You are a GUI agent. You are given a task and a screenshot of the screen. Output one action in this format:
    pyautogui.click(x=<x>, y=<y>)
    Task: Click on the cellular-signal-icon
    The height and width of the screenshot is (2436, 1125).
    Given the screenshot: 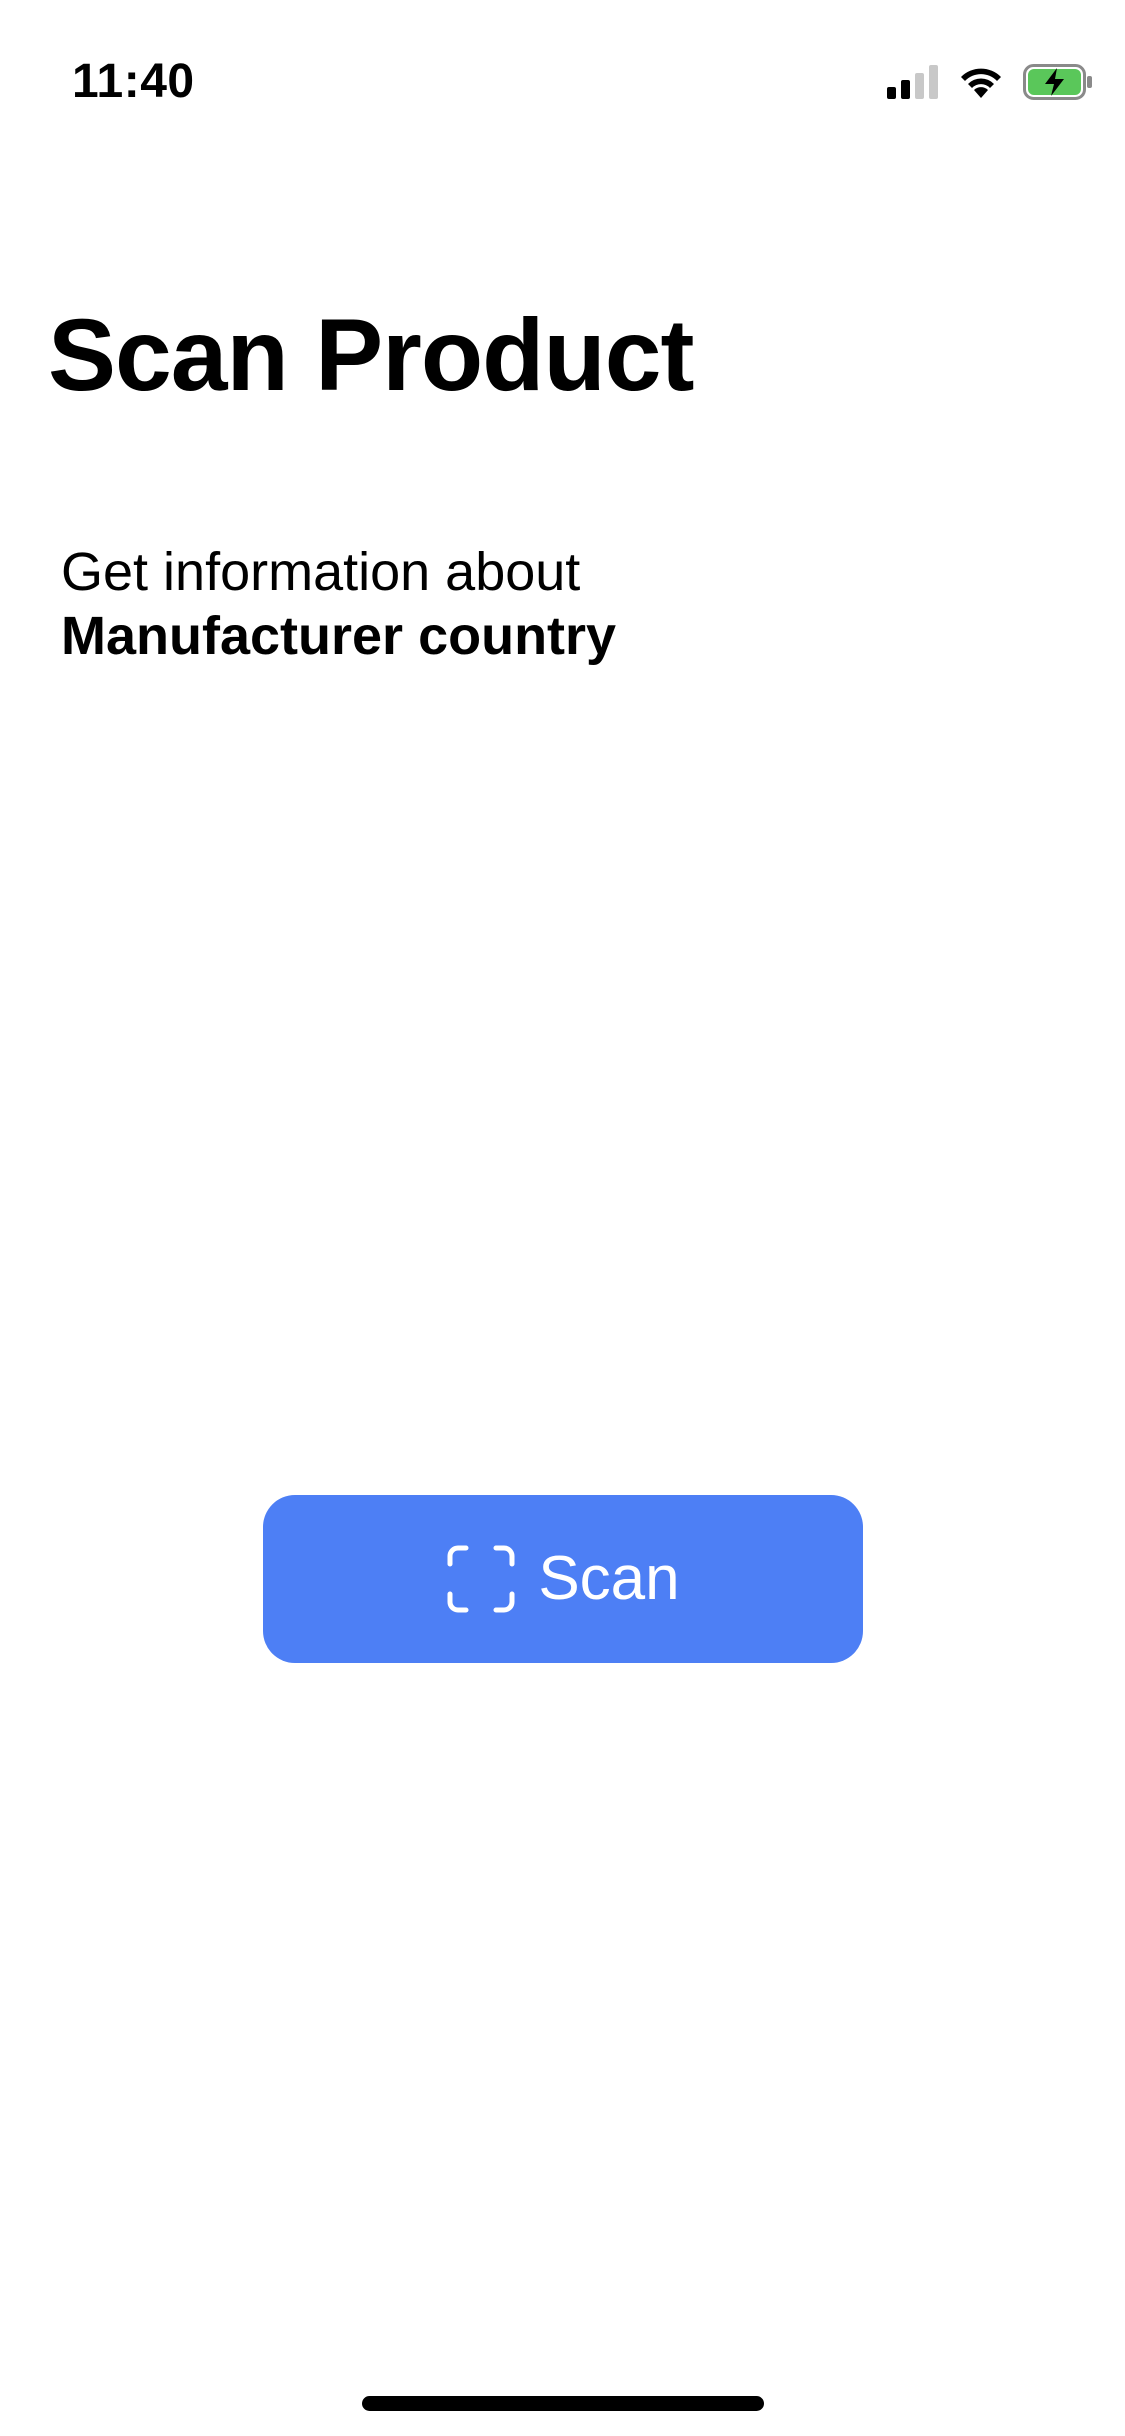 What is the action you would take?
    pyautogui.click(x=913, y=82)
    